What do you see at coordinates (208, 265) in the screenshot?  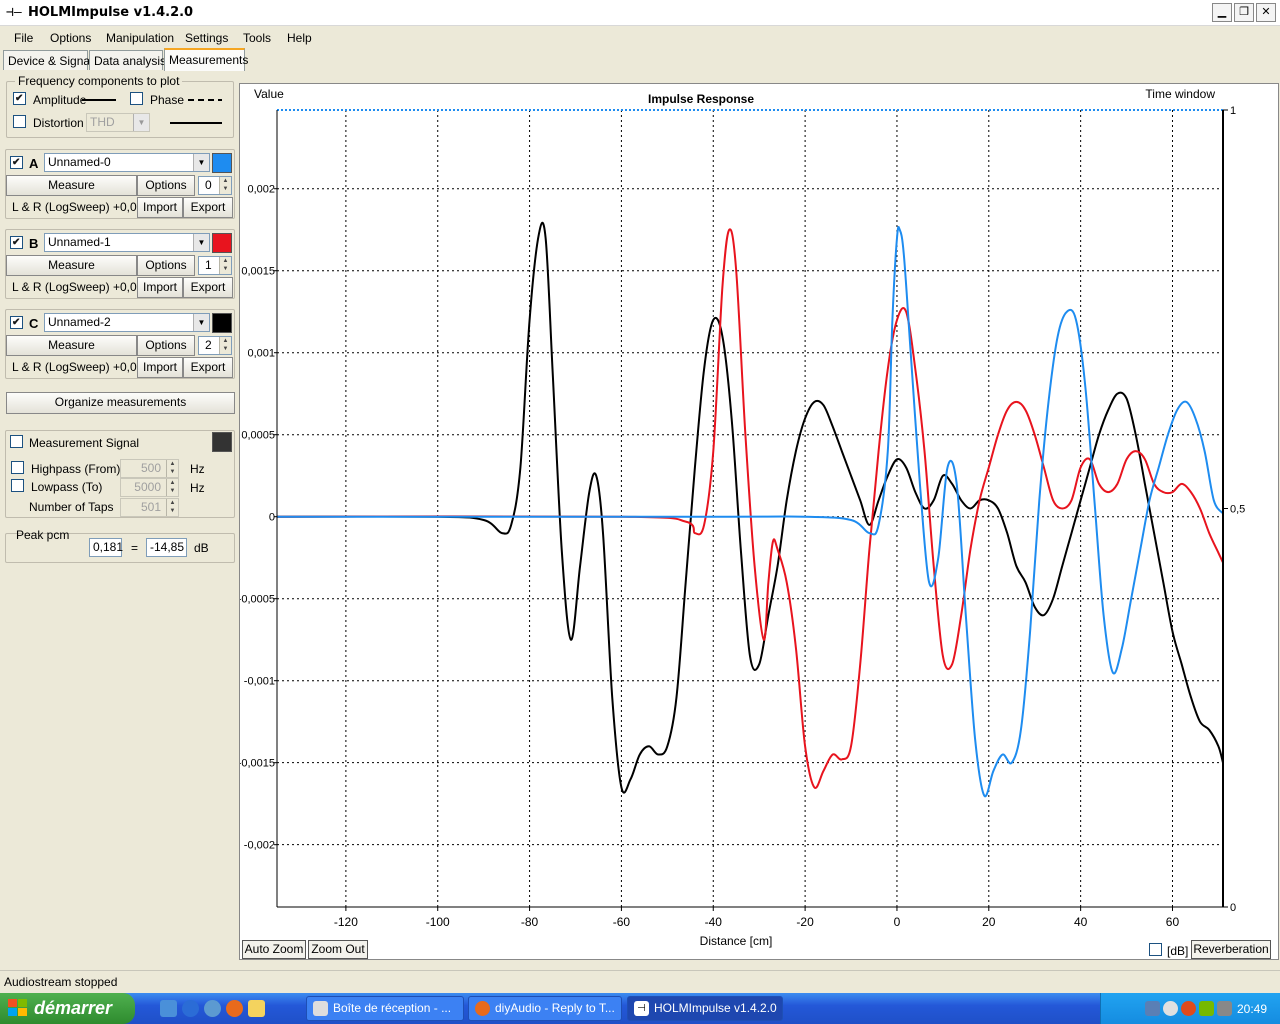 I see `measurement-b-index: 1` at bounding box center [208, 265].